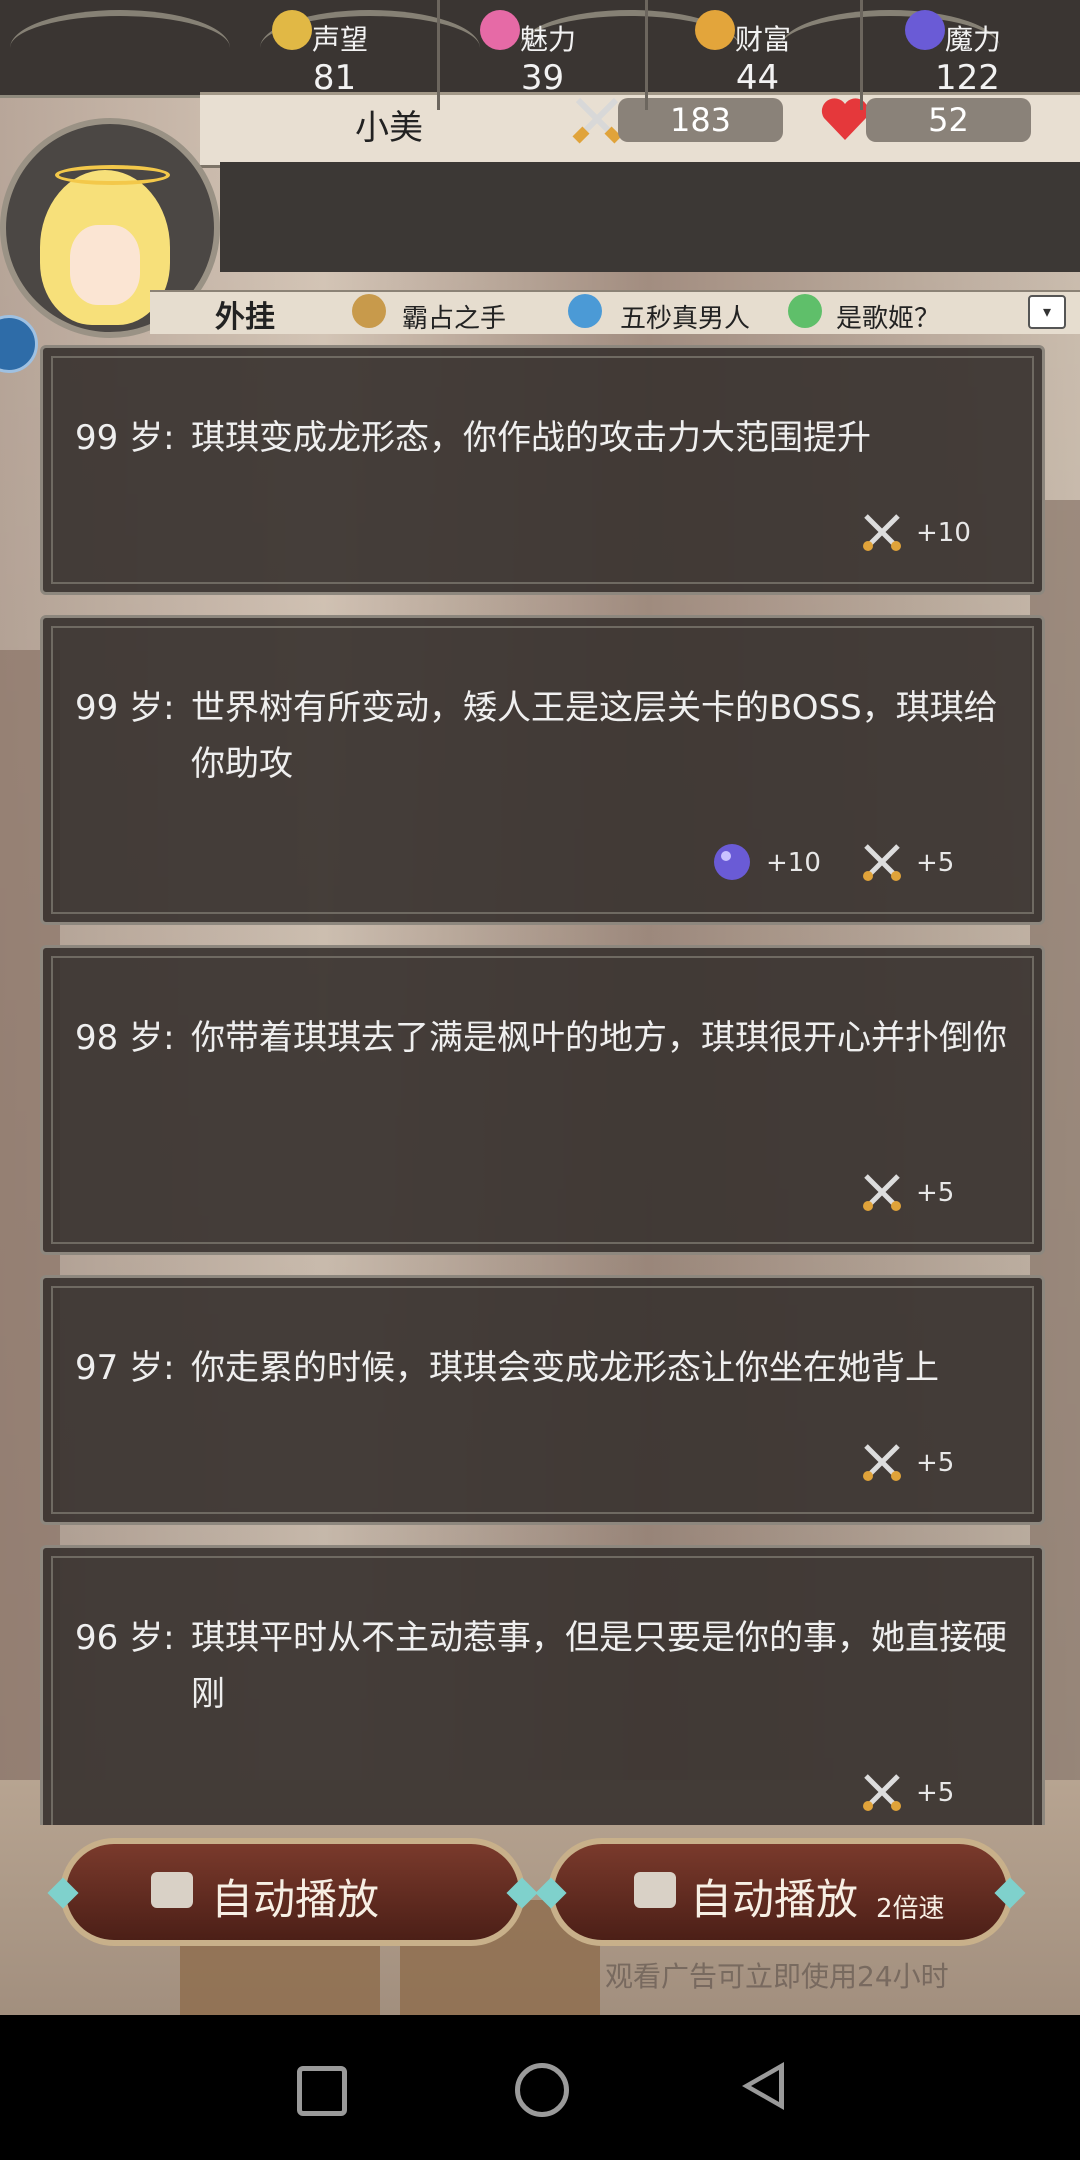  What do you see at coordinates (500, 30) in the screenshot?
I see `sparkle-icon` at bounding box center [500, 30].